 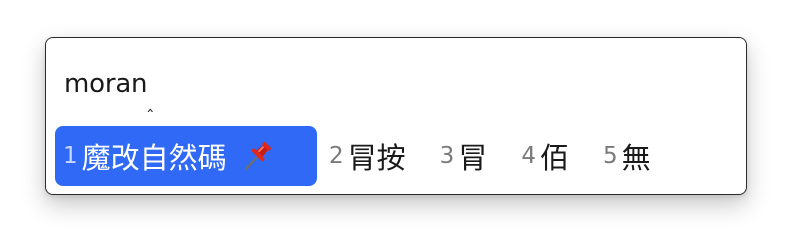 What do you see at coordinates (528, 156) in the screenshot?
I see `candidate-index: 4` at bounding box center [528, 156].